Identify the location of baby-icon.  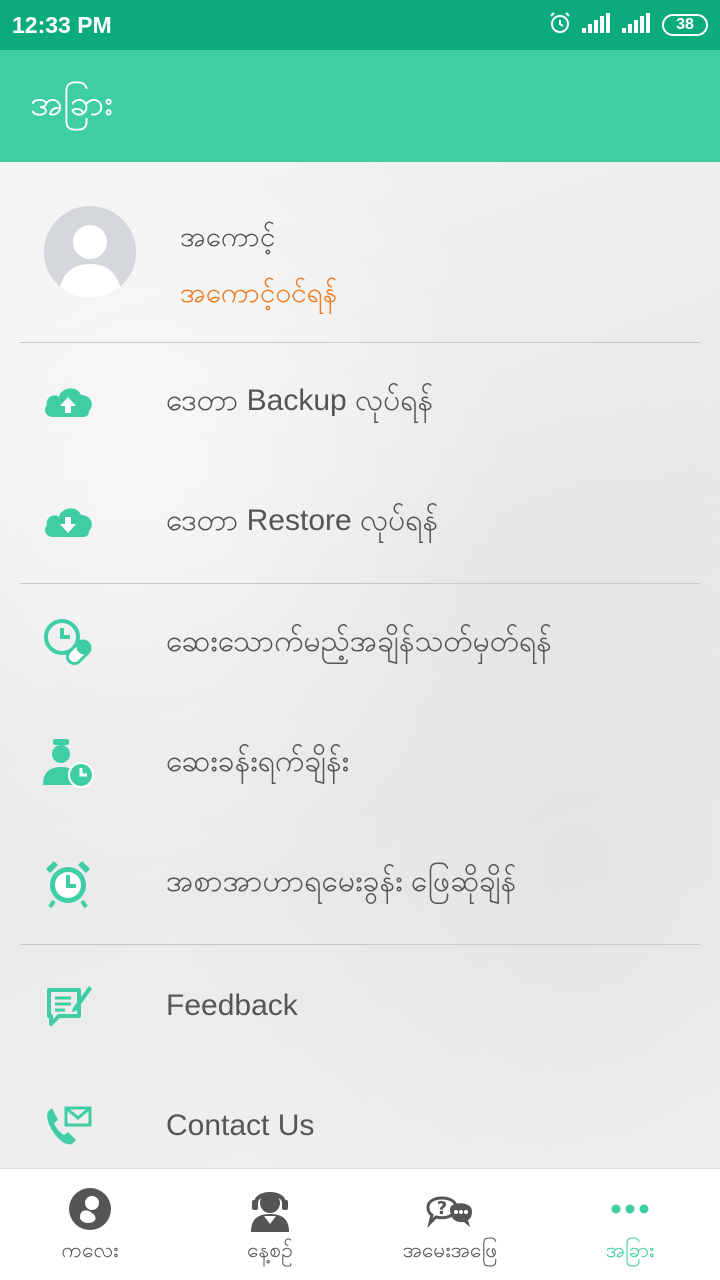
(90, 1209).